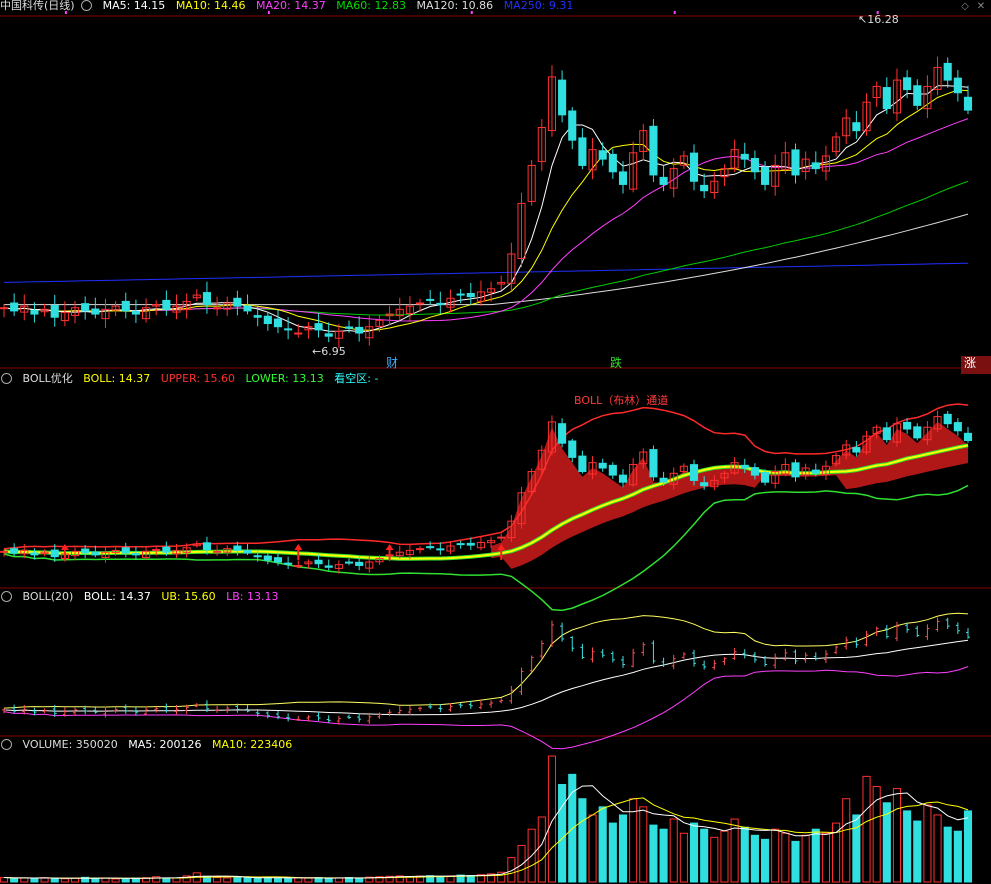 Image resolution: width=991 pixels, height=884 pixels. I want to click on boll20-mid-line, so click(486, 677).